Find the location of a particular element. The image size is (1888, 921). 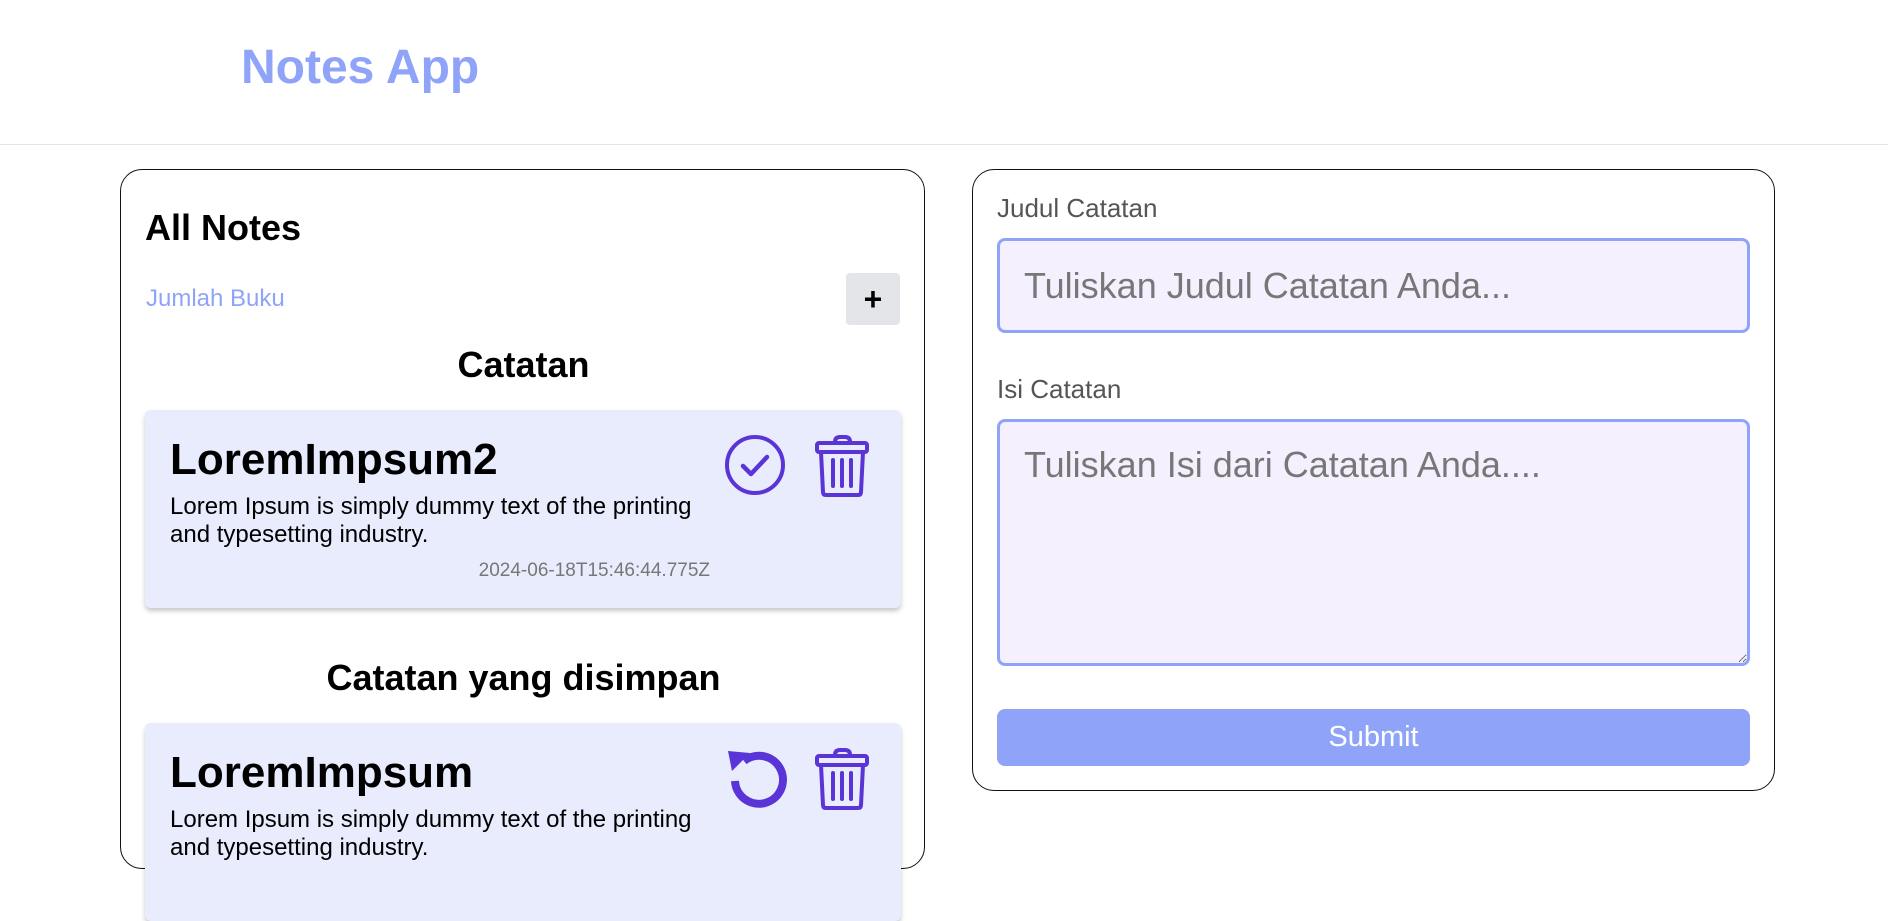

title-field-label: Judul Catatan is located at coordinates (1077, 208).